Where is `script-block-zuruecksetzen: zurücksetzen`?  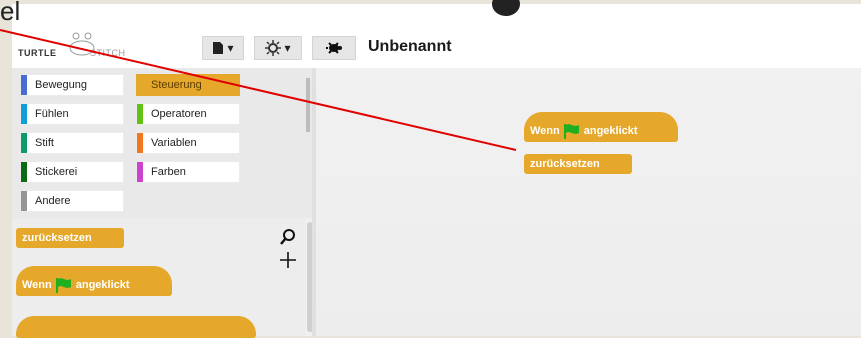
script-block-zuruecksetzen: zurücksetzen is located at coordinates (578, 164).